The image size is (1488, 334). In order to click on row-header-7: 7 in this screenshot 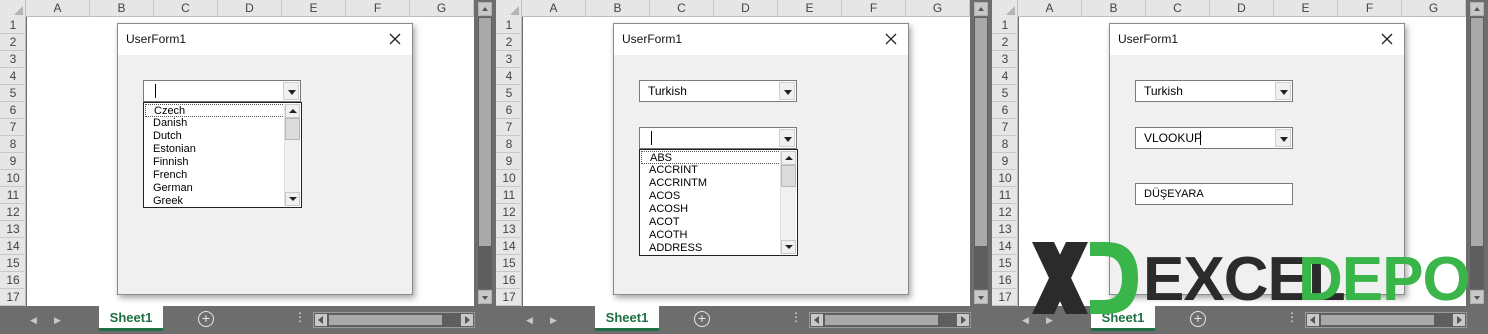, I will do `click(509, 127)`.